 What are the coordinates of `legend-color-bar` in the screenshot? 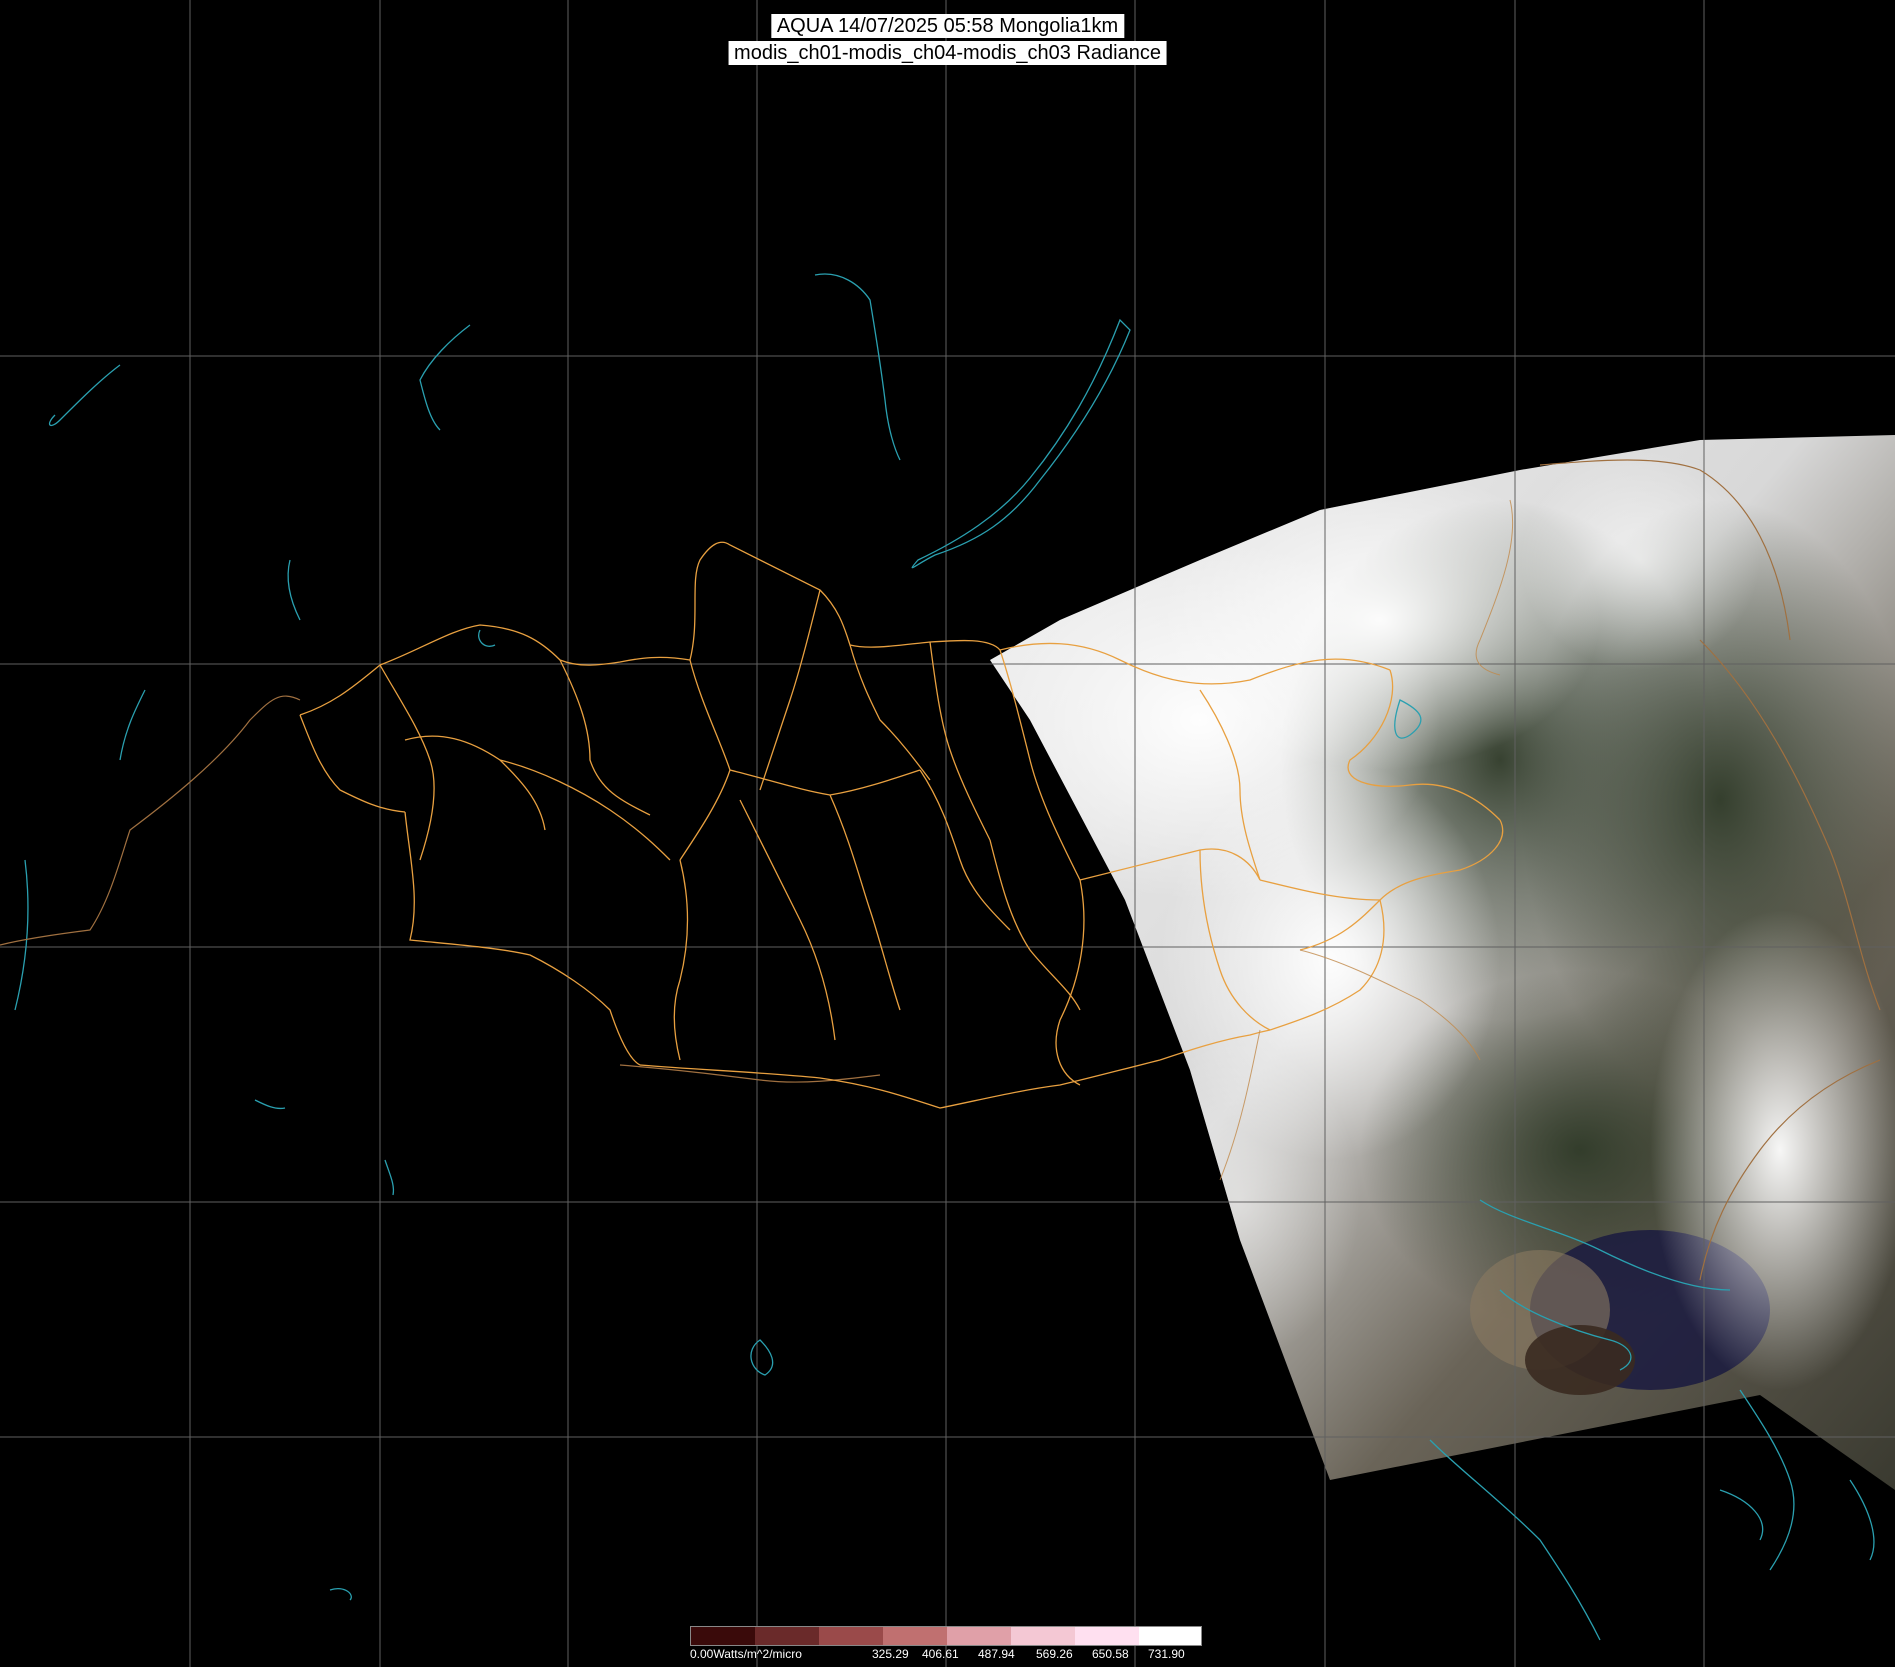 It's located at (946, 1636).